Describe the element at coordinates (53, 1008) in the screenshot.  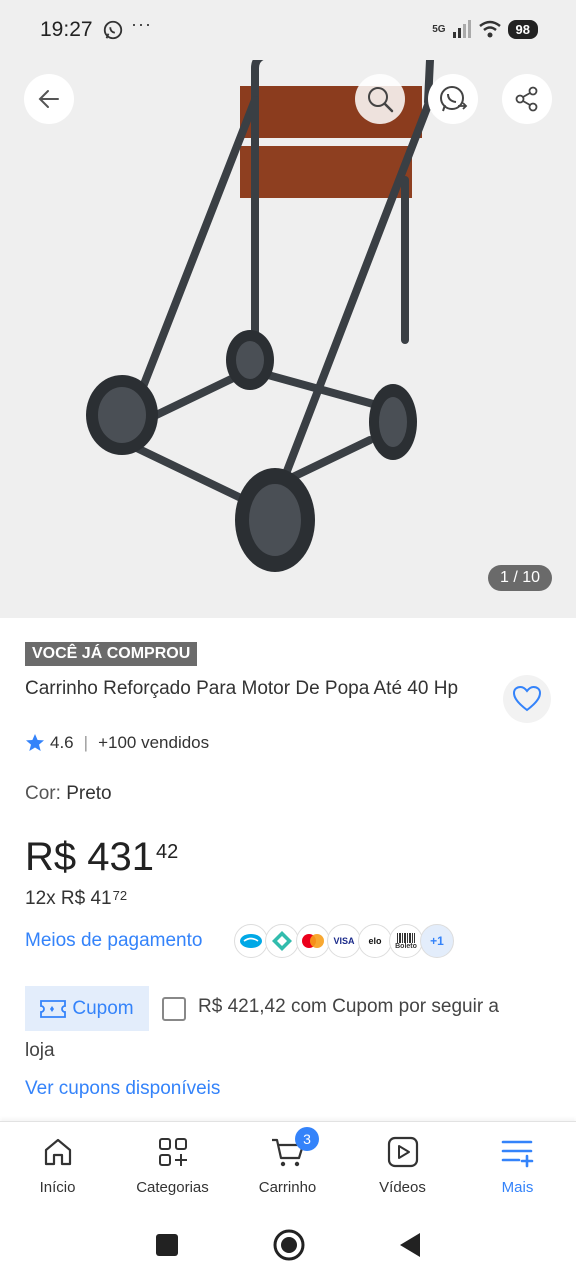
I see `coupon-ticket-icon` at that location.